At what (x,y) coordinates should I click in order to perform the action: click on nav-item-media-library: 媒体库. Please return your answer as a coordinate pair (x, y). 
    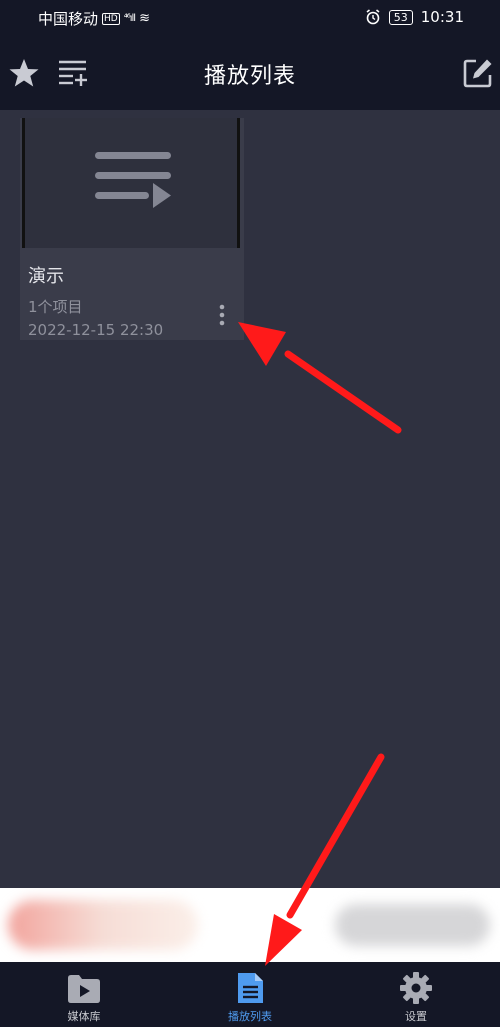
    Looking at the image, I should click on (84, 994).